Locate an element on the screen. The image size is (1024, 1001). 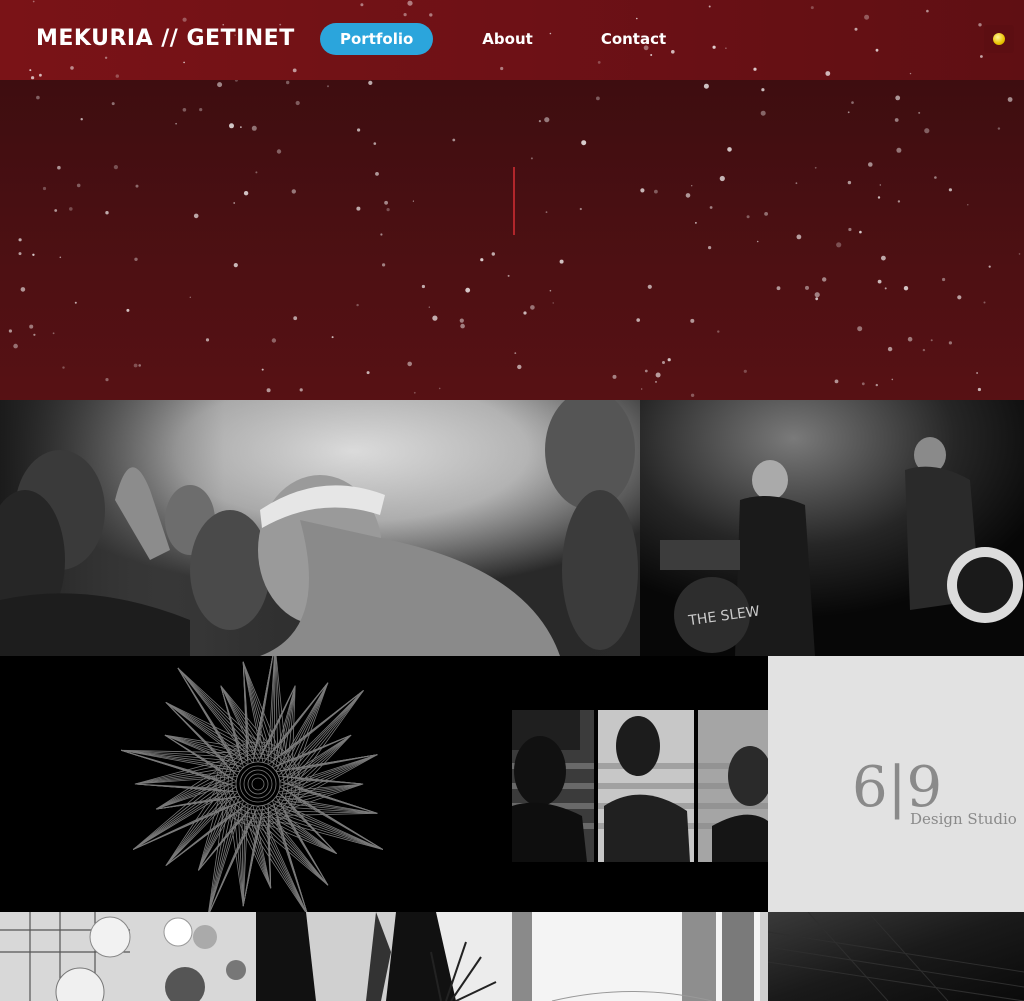
nav-contact: Contact is located at coordinates (633, 39).